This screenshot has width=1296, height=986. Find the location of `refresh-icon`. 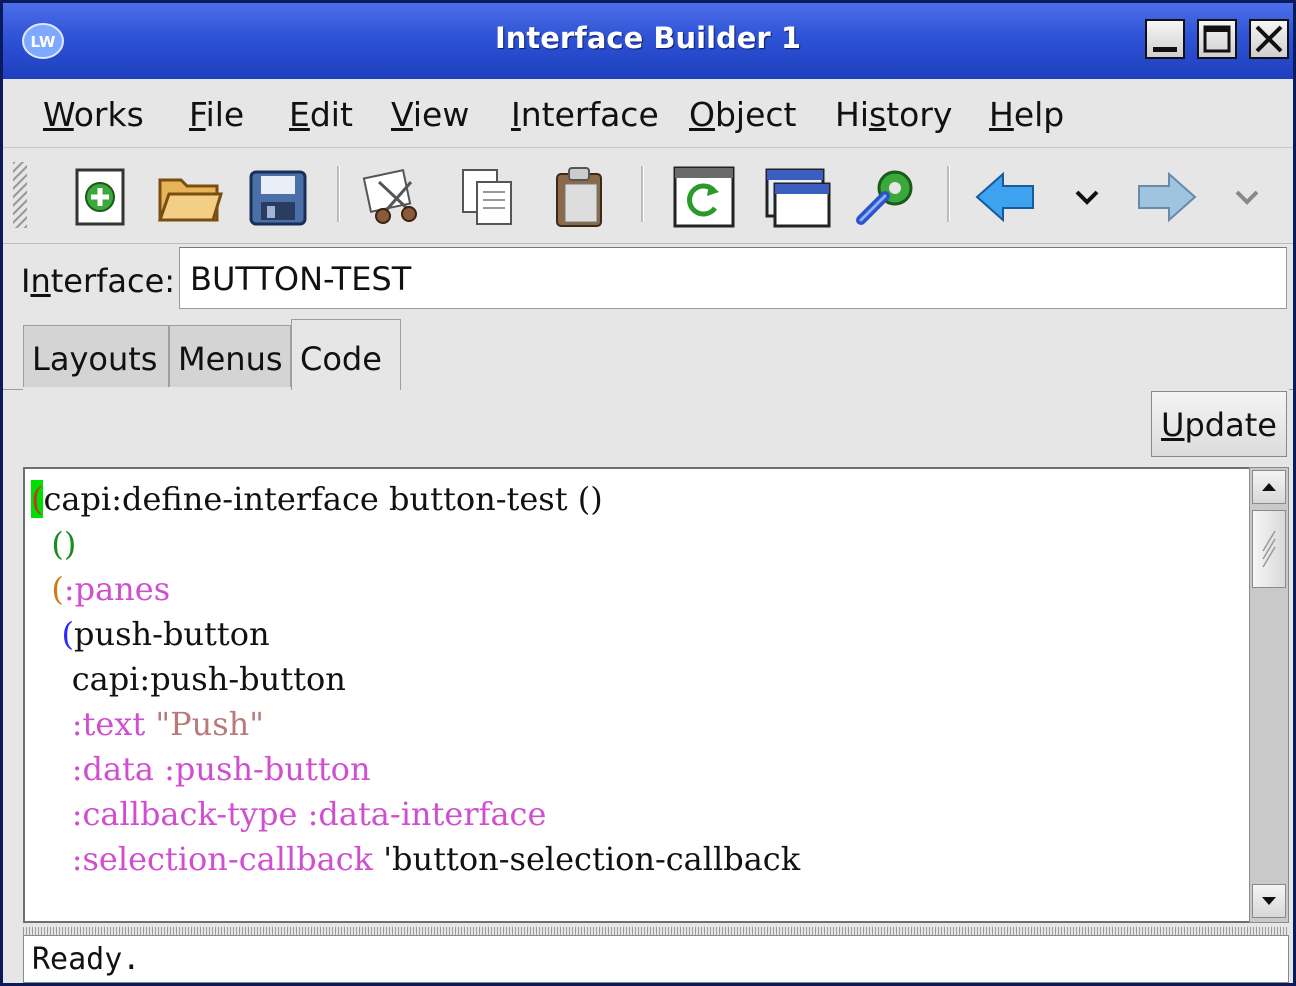

refresh-icon is located at coordinates (704, 197).